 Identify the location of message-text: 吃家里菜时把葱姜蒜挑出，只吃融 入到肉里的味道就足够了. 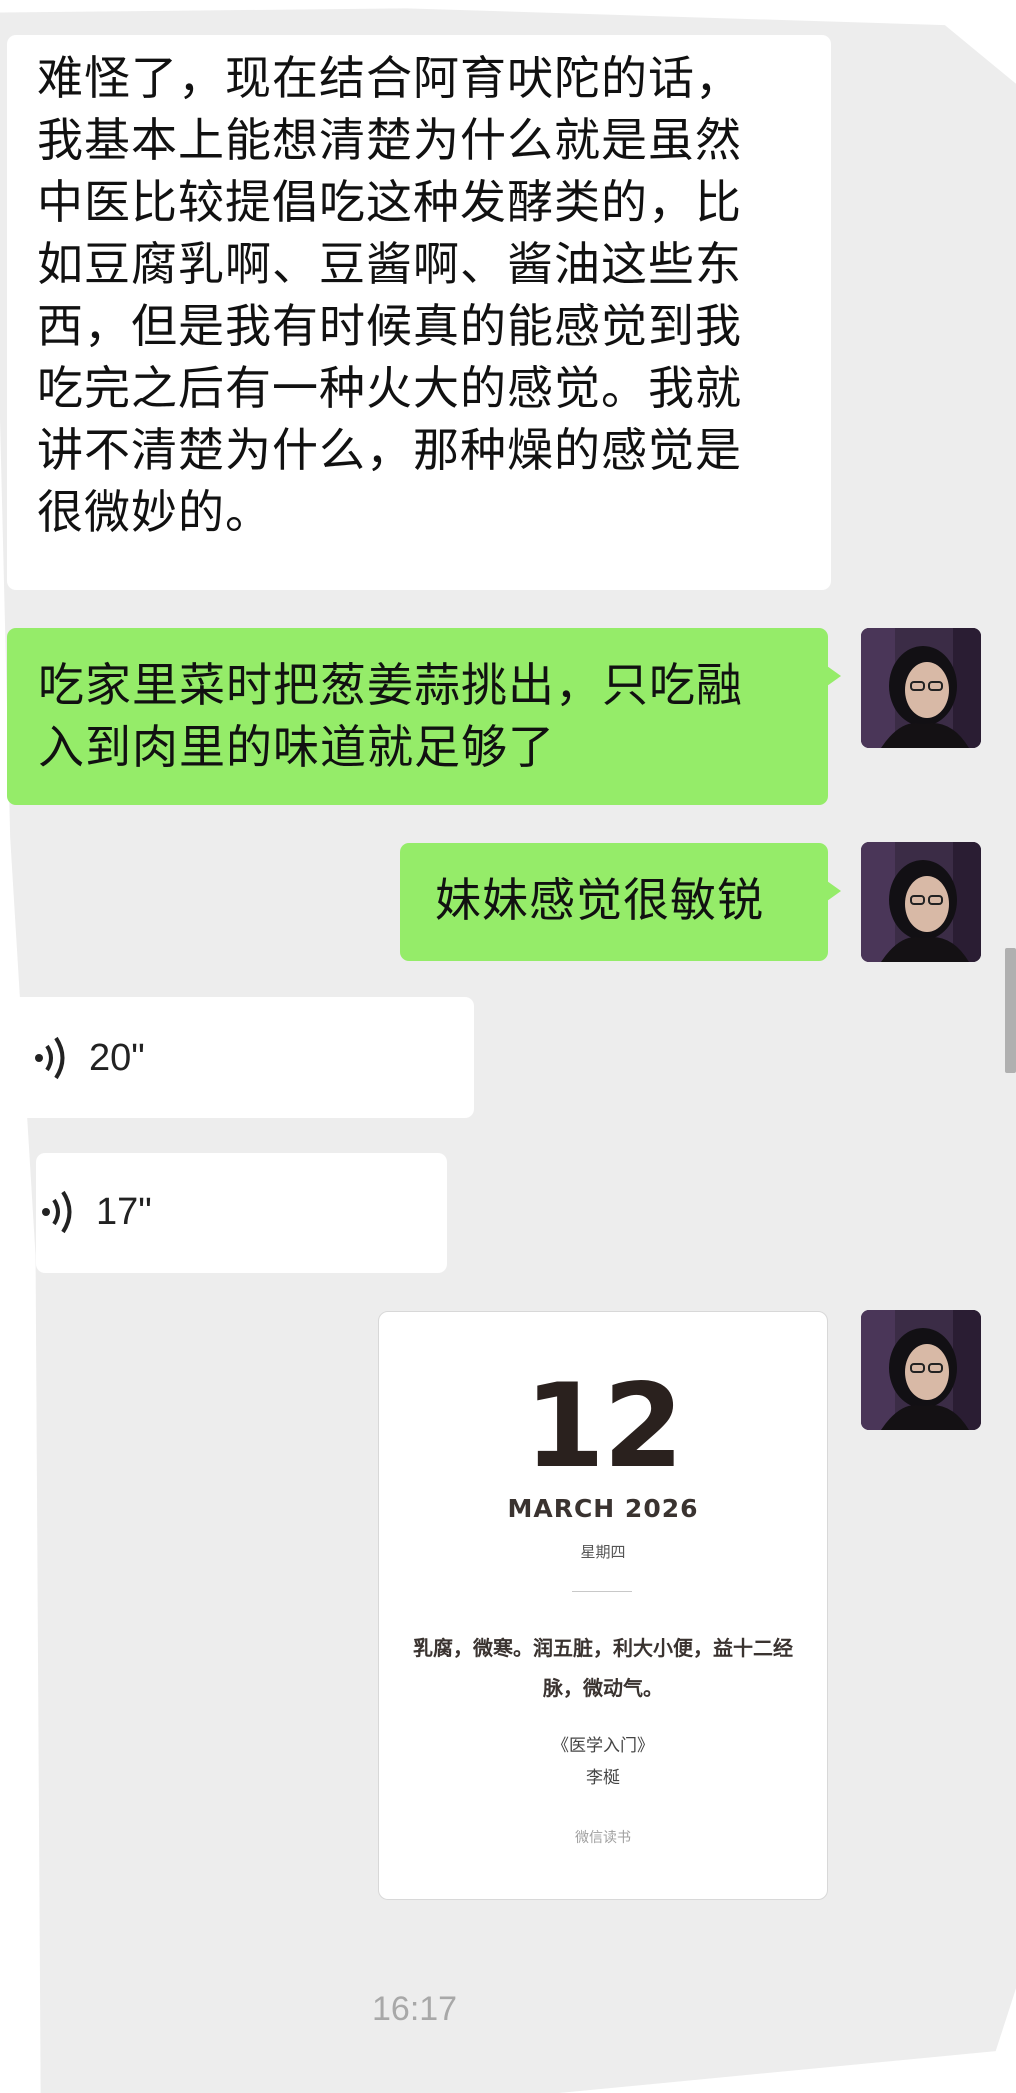
(390, 716).